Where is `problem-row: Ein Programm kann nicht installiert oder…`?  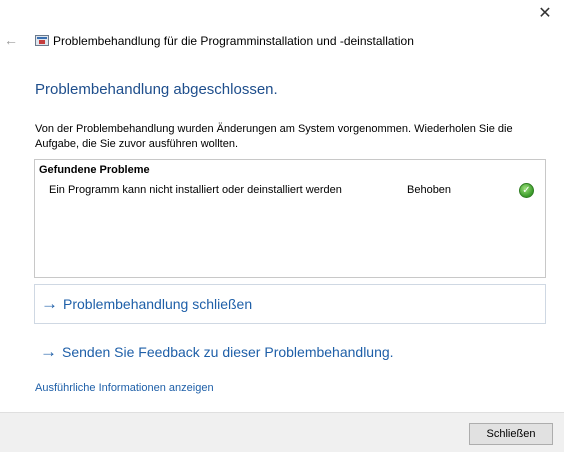
problem-row: Ein Programm kann nicht installiert oder… is located at coordinates (290, 192).